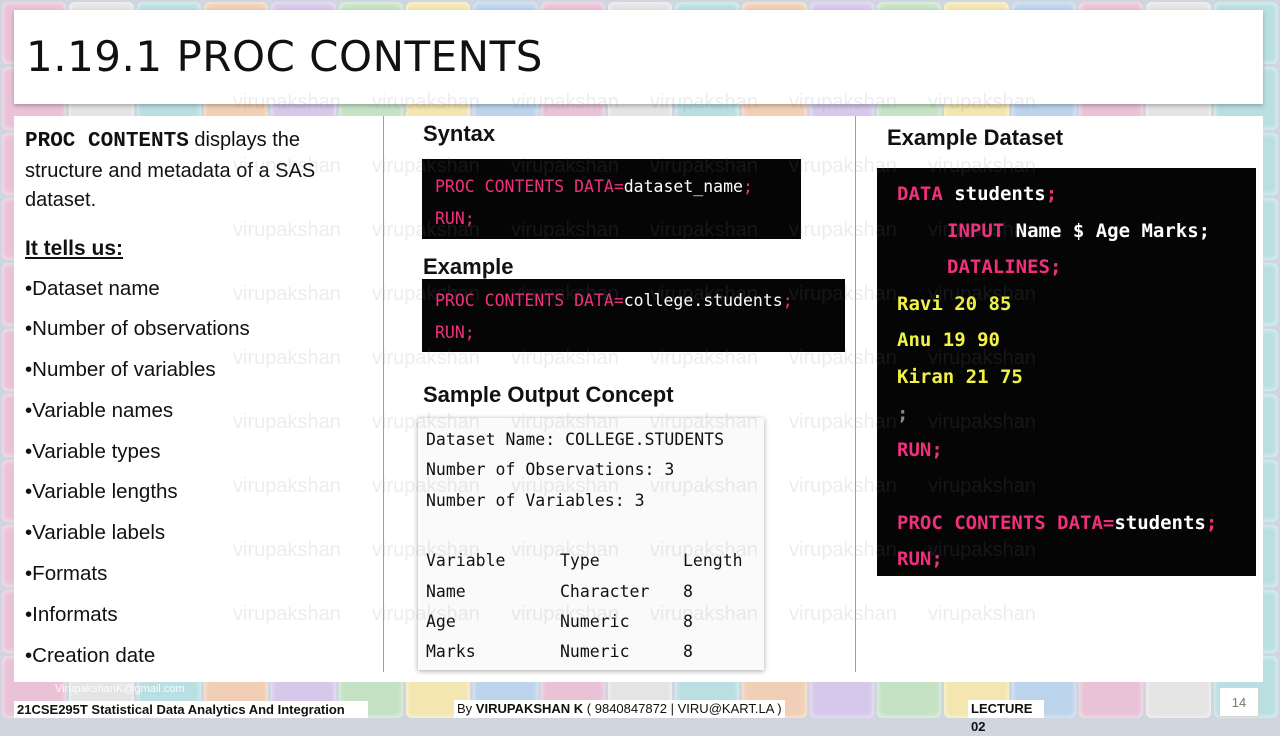 The image size is (1280, 736). What do you see at coordinates (575, 439) in the screenshot?
I see `output-dataset-name: Dataset Name: COLLEGE.STUDENTS` at bounding box center [575, 439].